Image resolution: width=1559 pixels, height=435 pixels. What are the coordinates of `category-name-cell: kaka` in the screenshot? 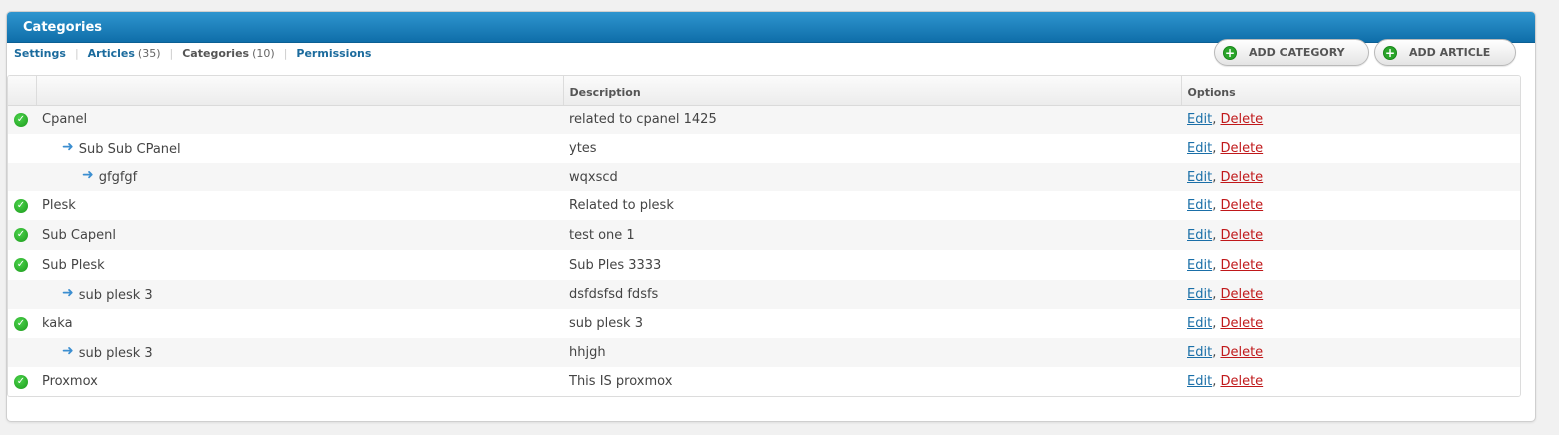 It's located at (299, 323).